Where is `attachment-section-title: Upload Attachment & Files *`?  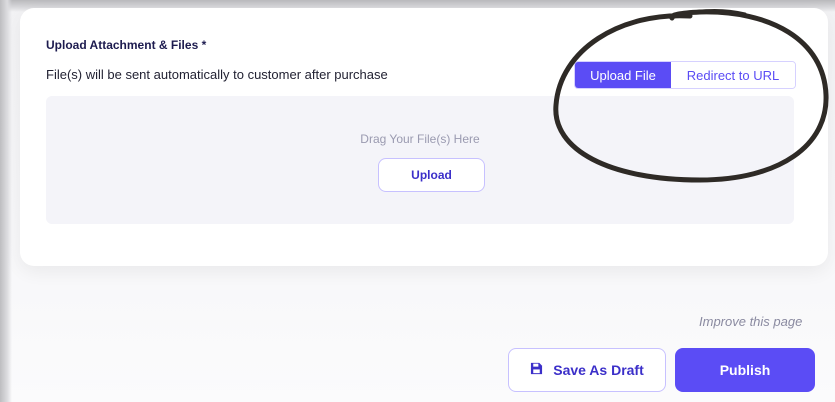
attachment-section-title: Upload Attachment & Files * is located at coordinates (126, 45).